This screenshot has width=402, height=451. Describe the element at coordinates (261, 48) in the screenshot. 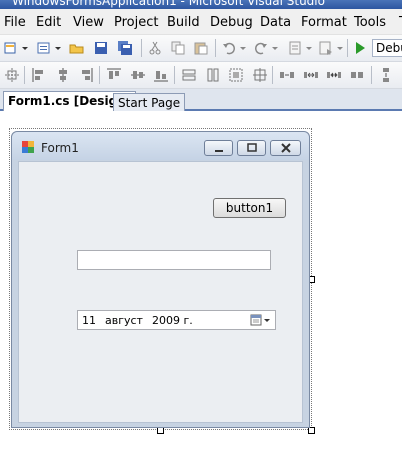

I see `redo-icon` at that location.